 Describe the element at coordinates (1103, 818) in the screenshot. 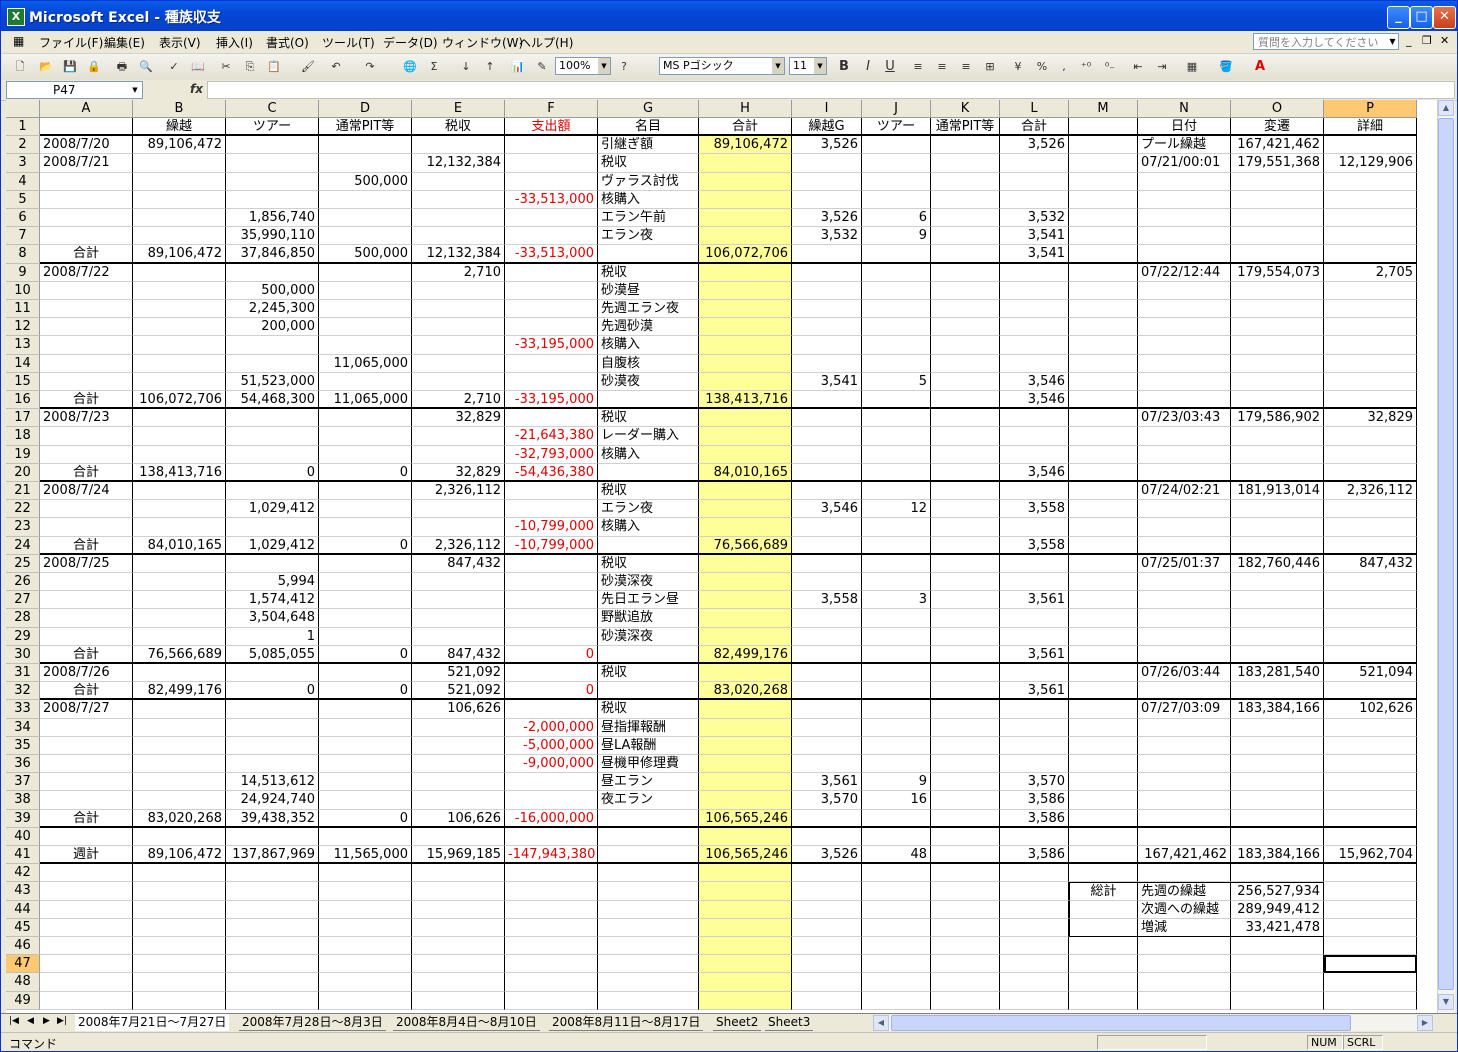

I see `cell-M39` at that location.